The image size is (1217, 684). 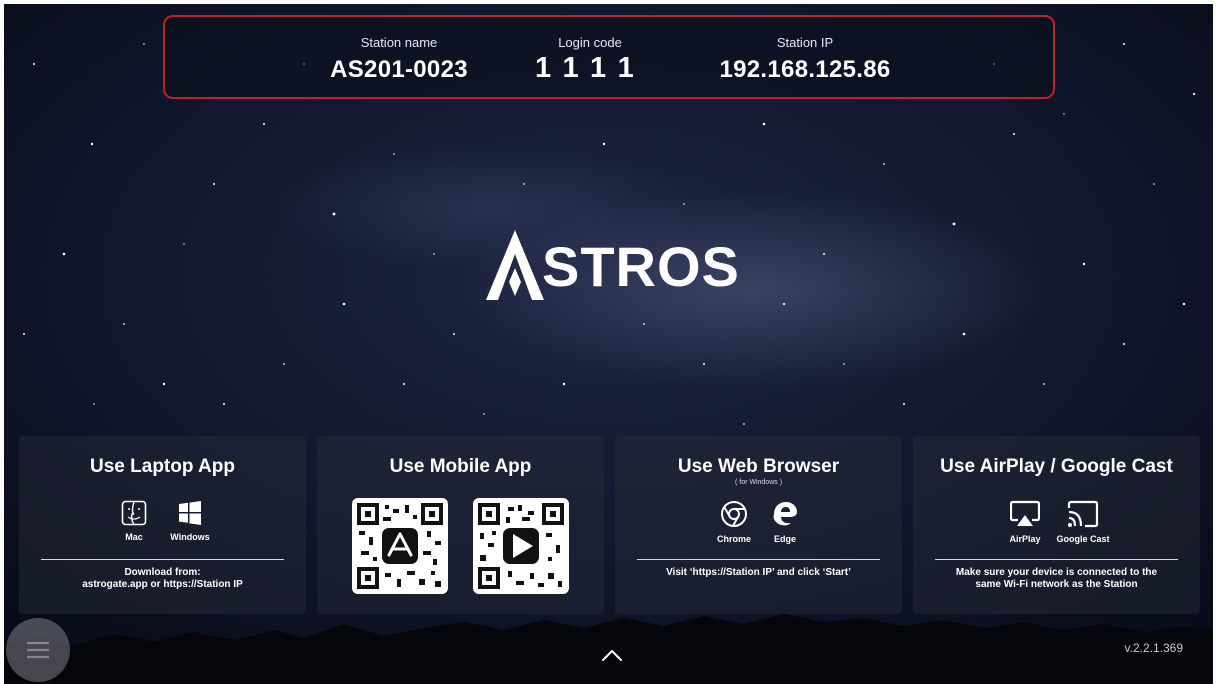 What do you see at coordinates (612, 655) in the screenshot?
I see `chevron-up-icon` at bounding box center [612, 655].